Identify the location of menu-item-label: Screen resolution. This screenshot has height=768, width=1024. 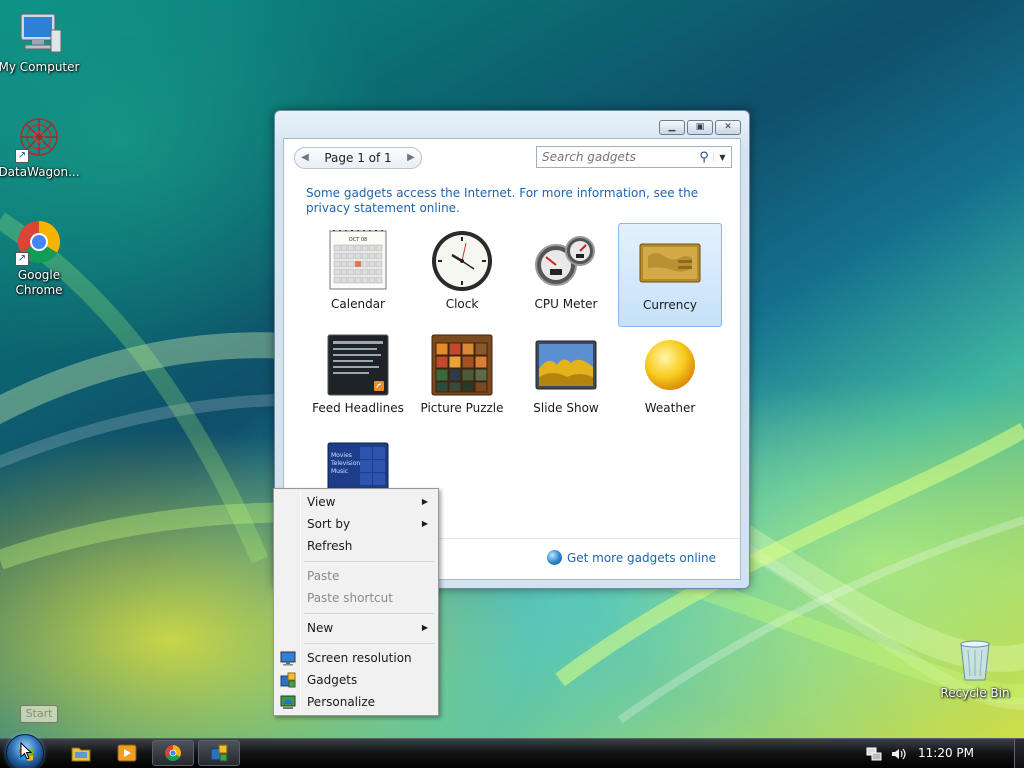
(359, 658).